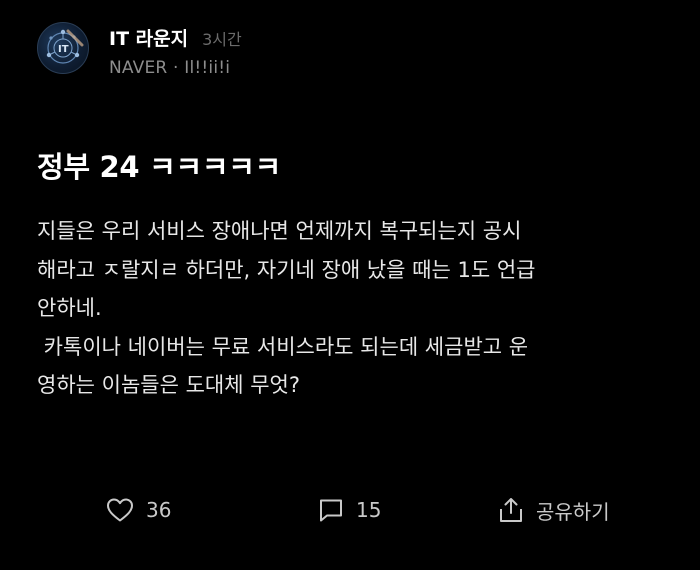  Describe the element at coordinates (120, 510) in the screenshot. I see `heart-icon` at that location.